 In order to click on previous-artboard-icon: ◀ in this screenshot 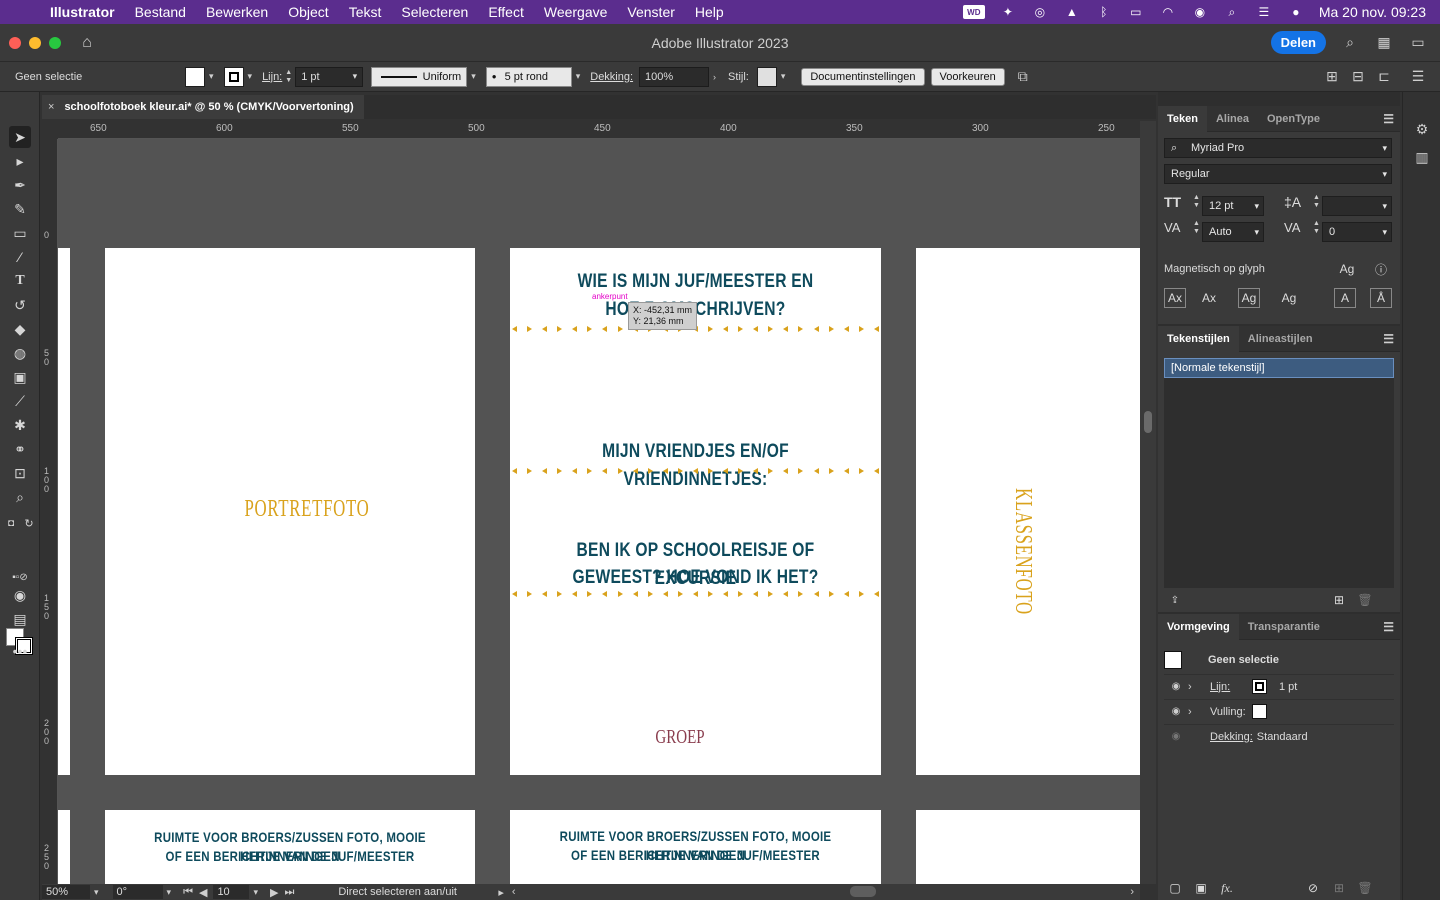, I will do `click(203, 892)`.